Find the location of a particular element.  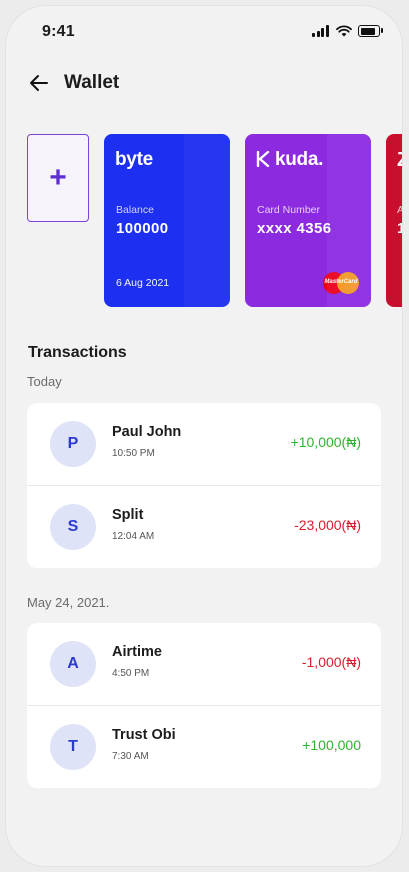

partial-card: Z A 1 is located at coordinates (394, 220).